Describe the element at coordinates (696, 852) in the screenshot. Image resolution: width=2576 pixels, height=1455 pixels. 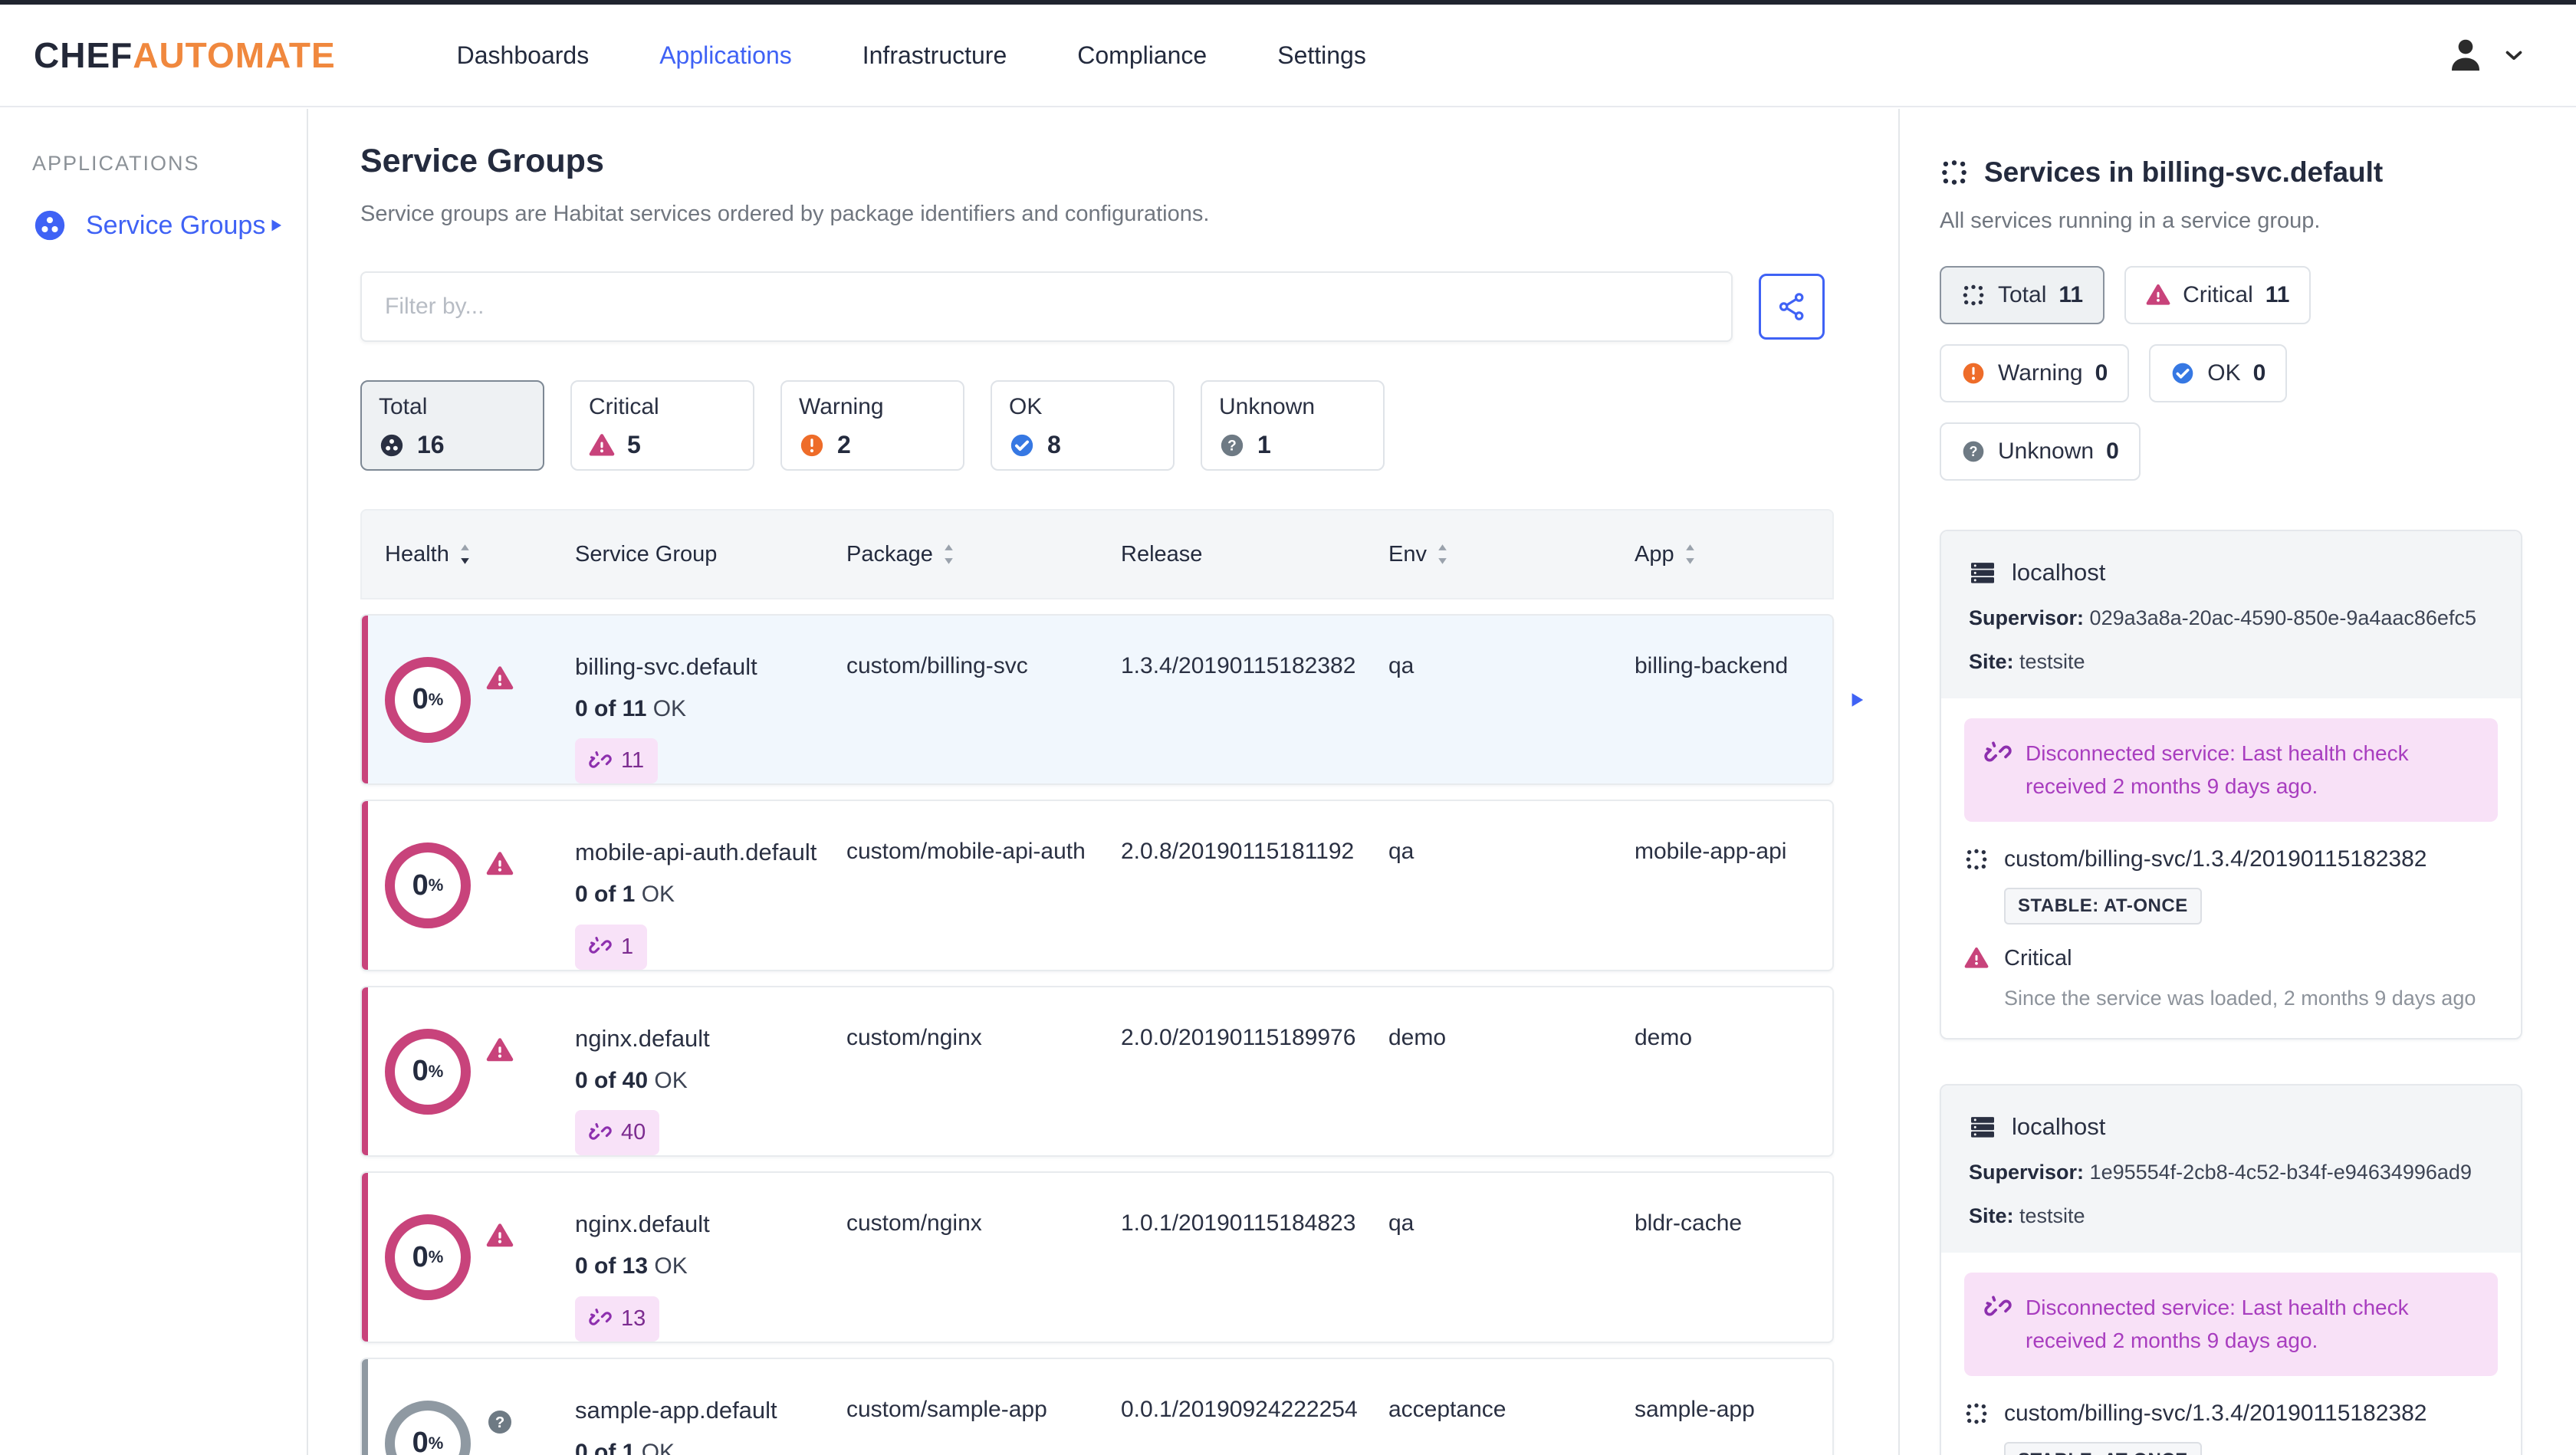
I see `service-group-name: mobile-api-auth.default` at that location.